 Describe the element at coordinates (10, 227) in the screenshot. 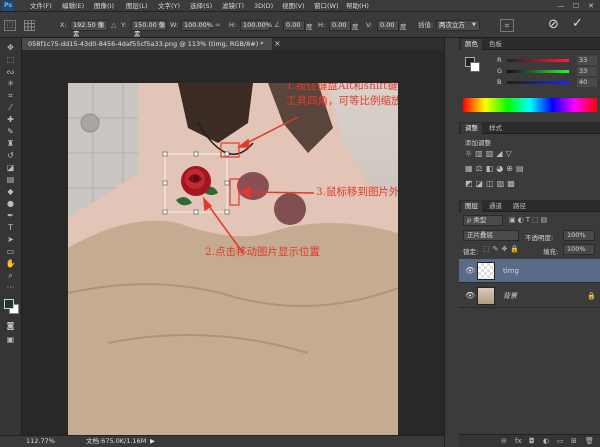

I see `type-tool-icon: T` at that location.